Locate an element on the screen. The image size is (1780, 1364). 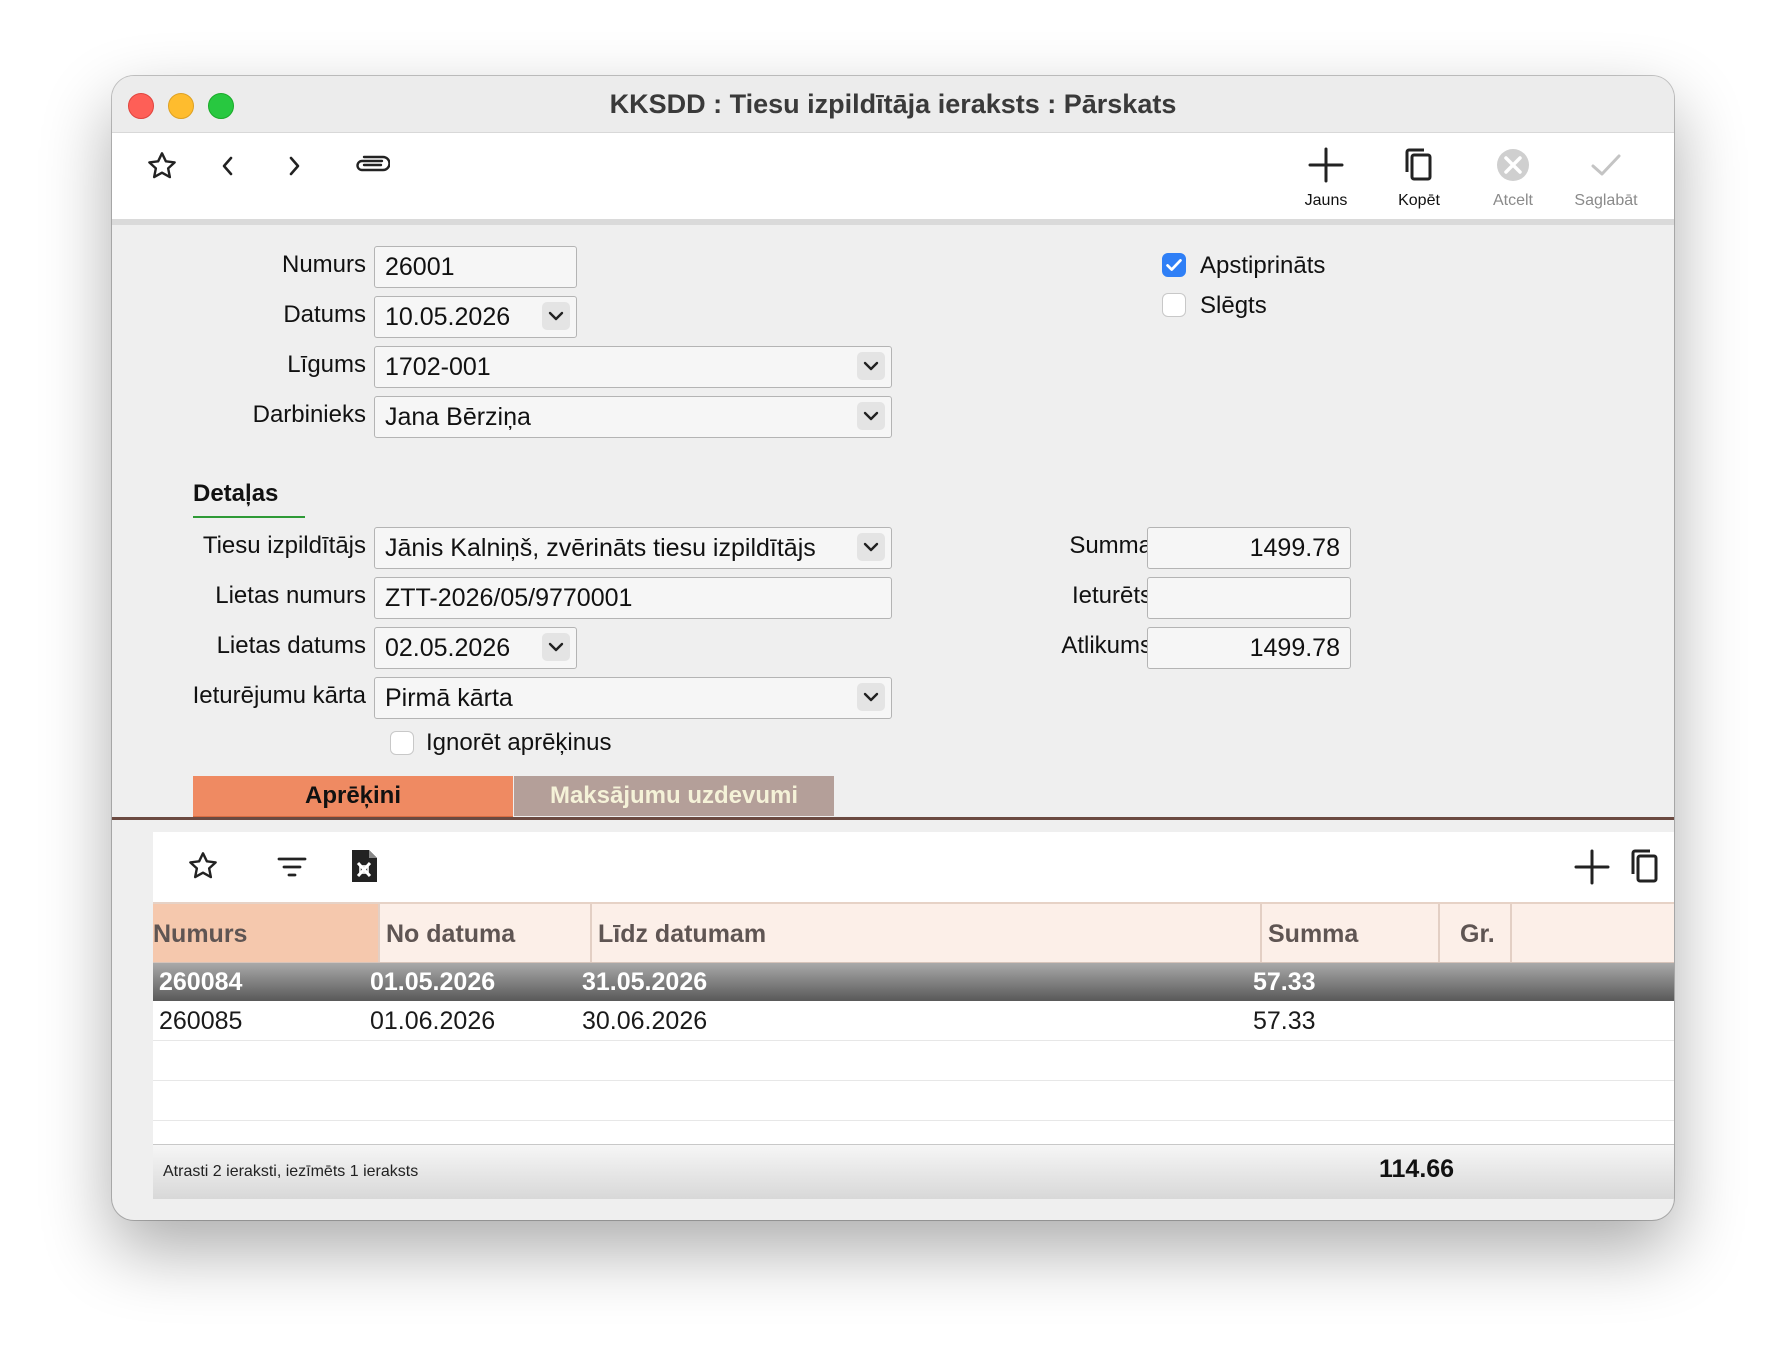
case-date-value: 02.05.2026 is located at coordinates (448, 648).